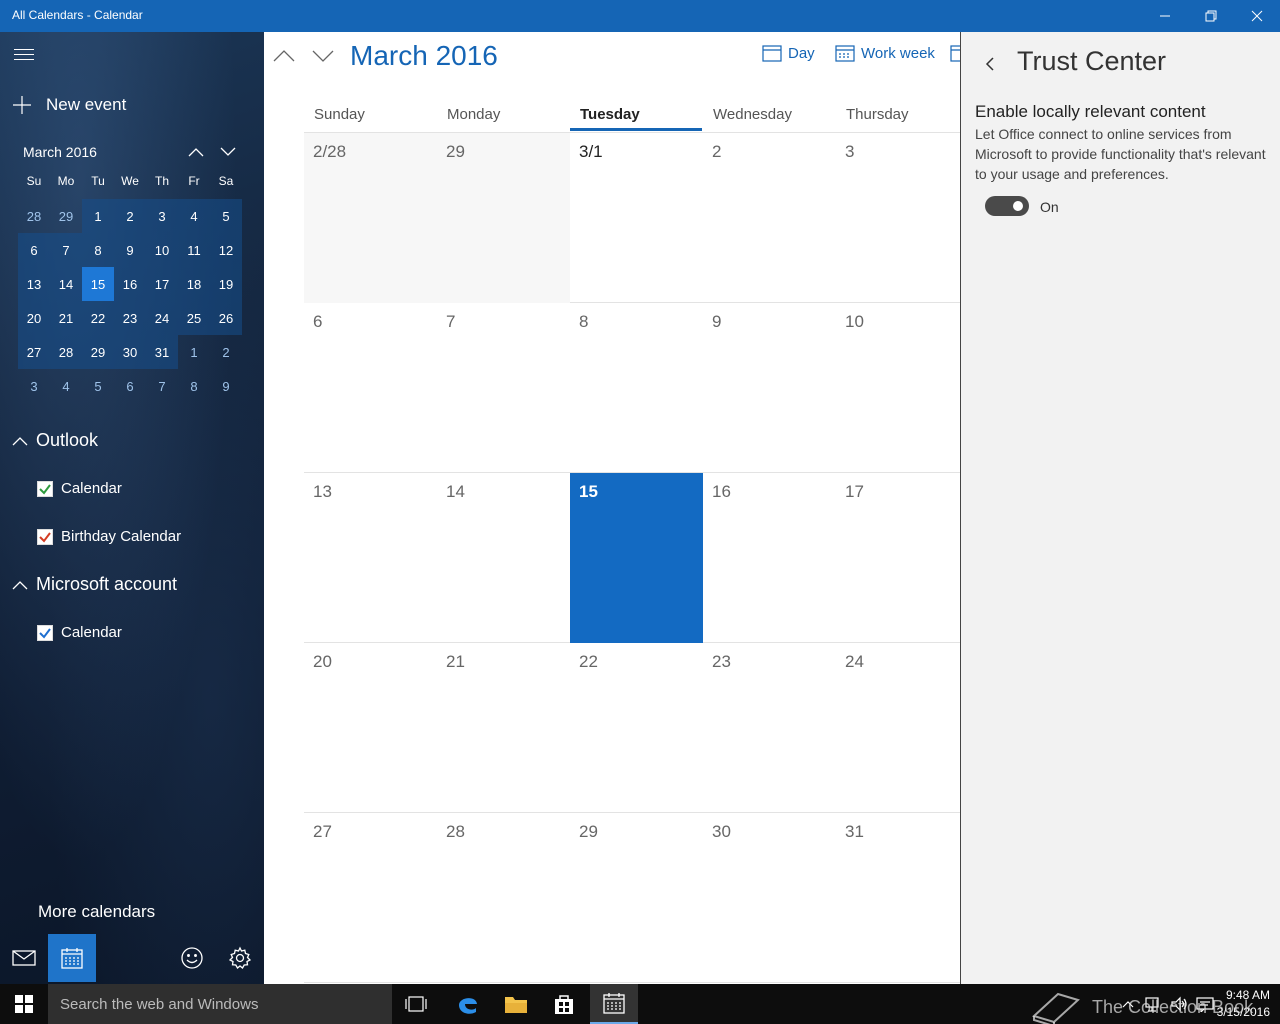  I want to click on mini-calendar-day: 26, so click(226, 318).